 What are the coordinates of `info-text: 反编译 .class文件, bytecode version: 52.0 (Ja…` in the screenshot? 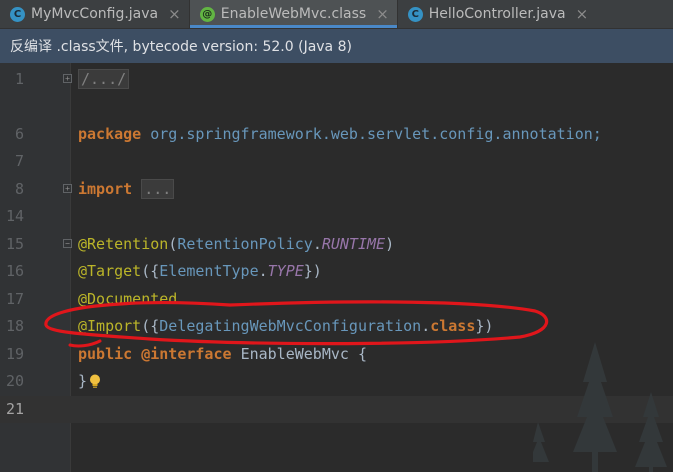 It's located at (181, 47).